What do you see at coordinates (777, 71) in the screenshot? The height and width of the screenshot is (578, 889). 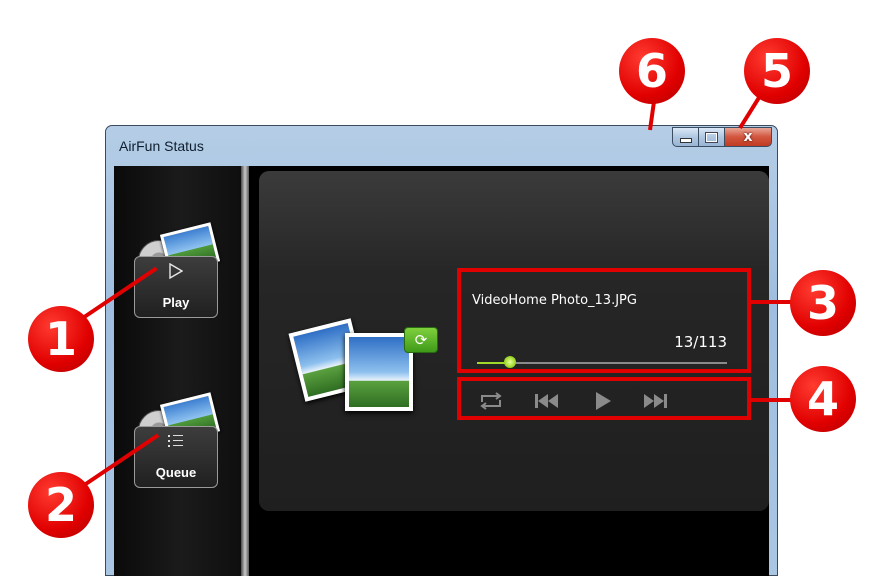 I see `annotation-marker-5: 5` at bounding box center [777, 71].